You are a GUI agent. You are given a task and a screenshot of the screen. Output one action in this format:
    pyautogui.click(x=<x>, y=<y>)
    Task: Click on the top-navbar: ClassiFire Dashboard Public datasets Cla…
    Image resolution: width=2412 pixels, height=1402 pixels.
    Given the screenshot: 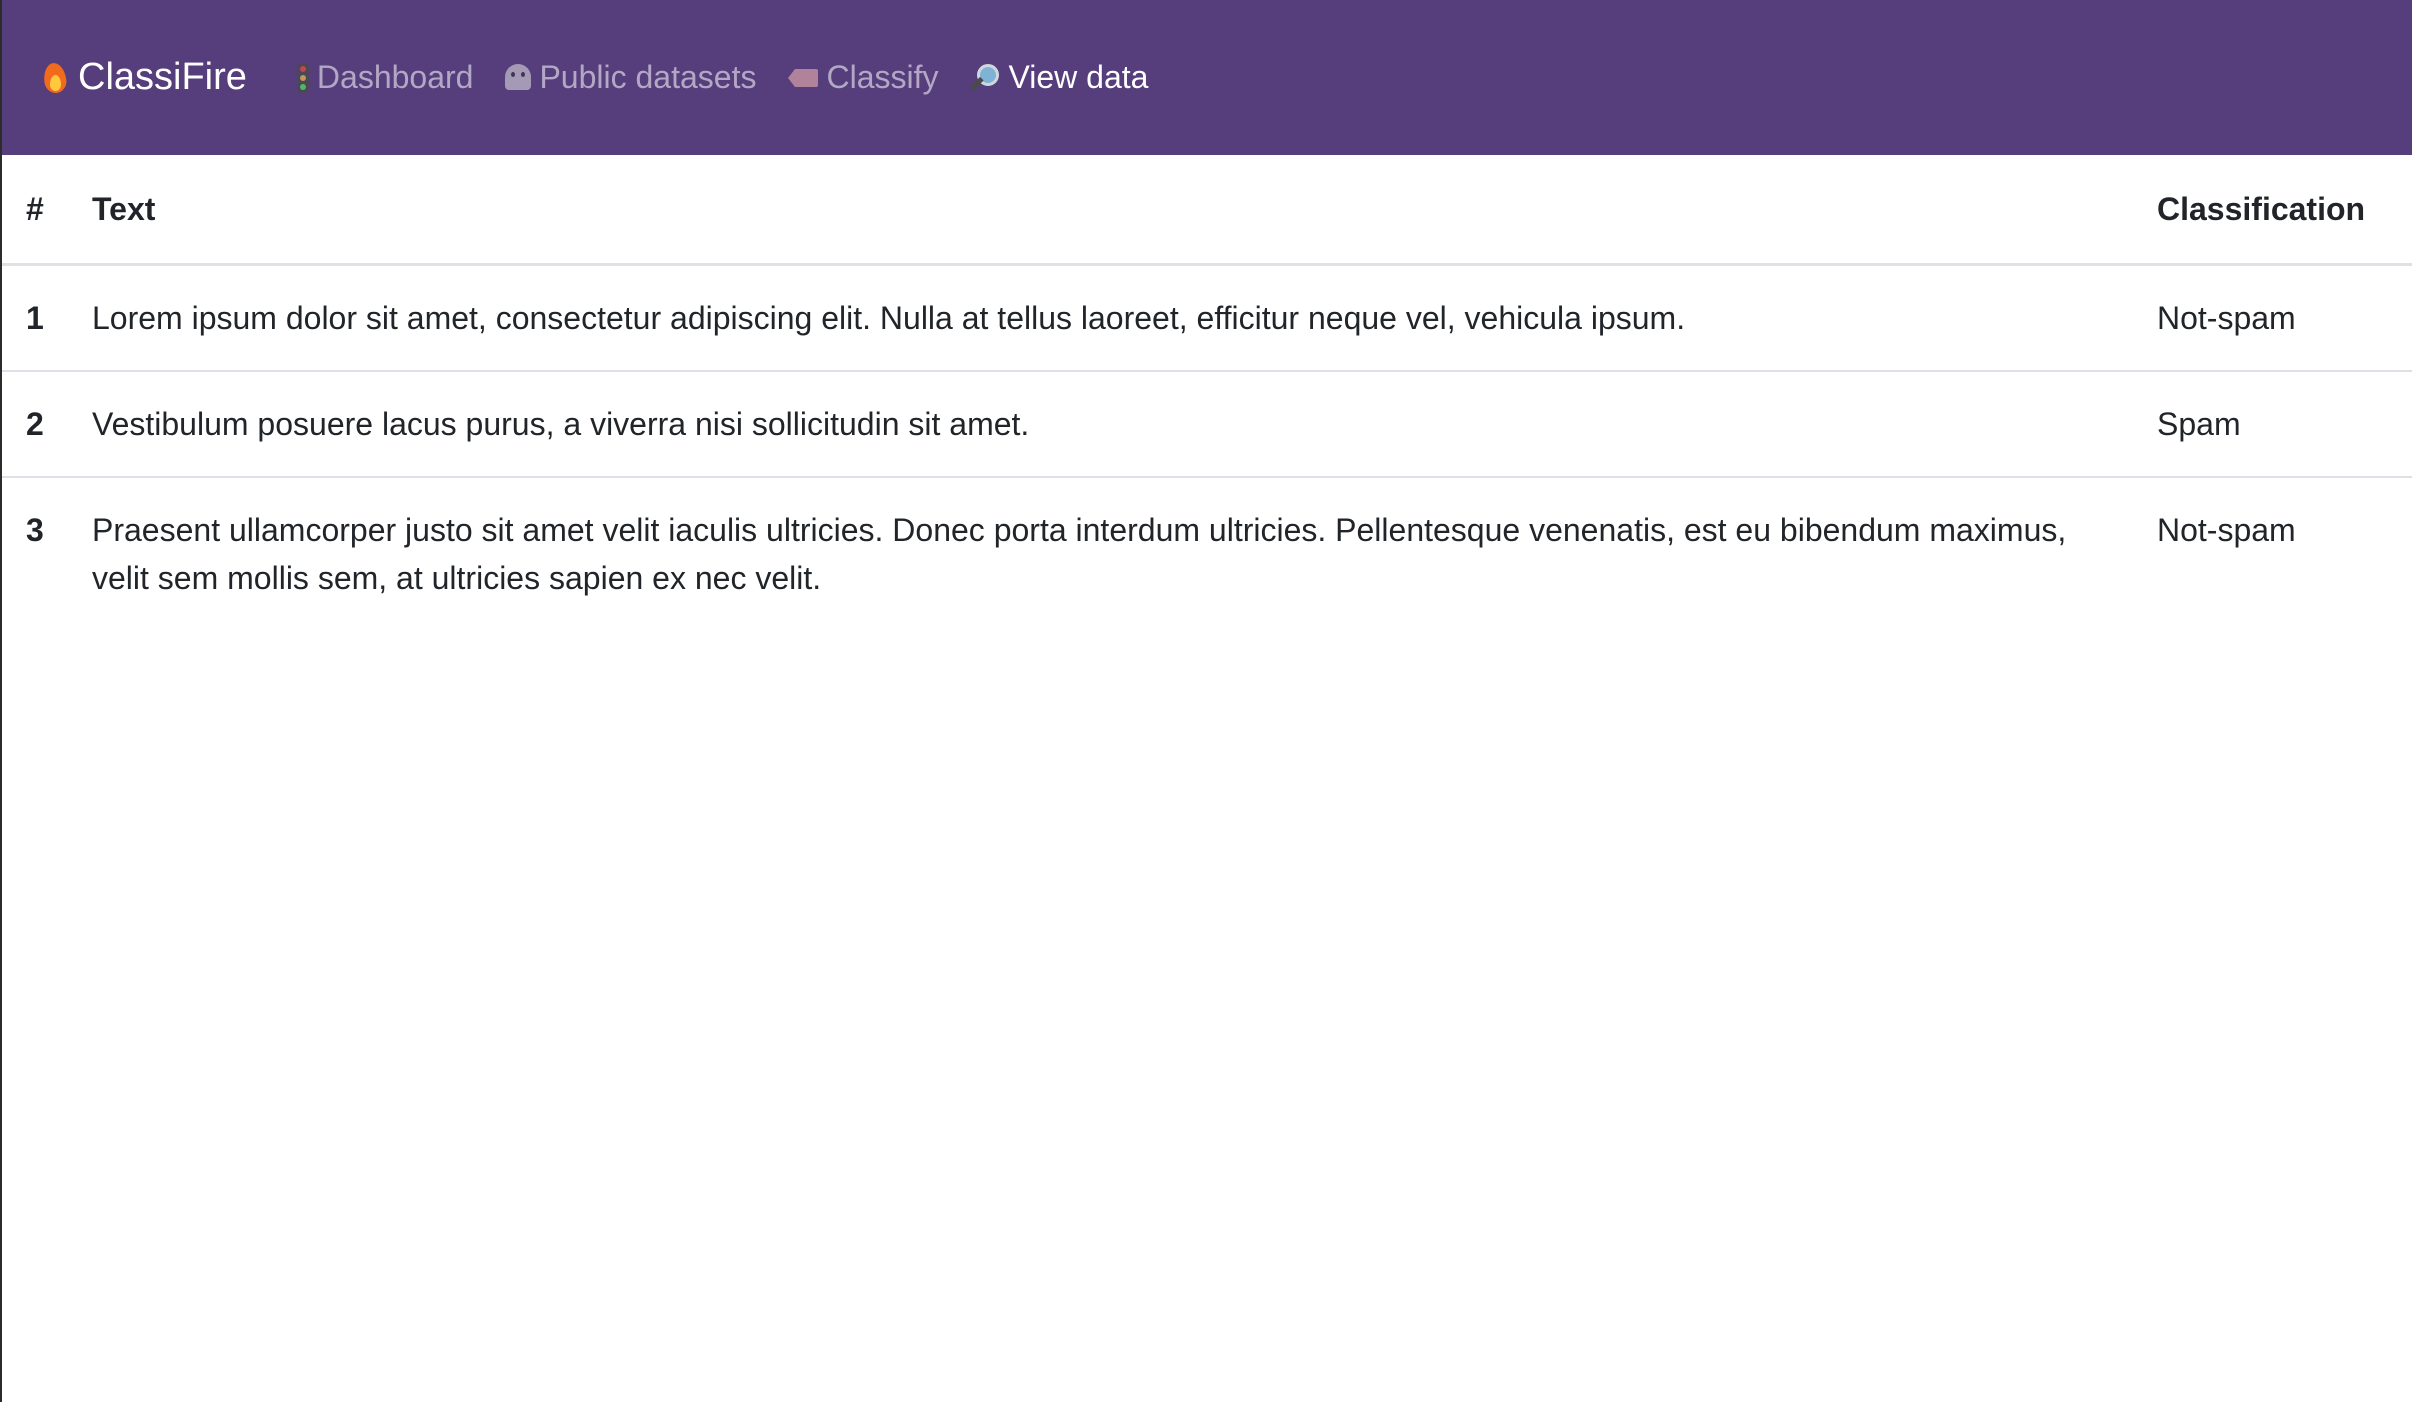 What is the action you would take?
    pyautogui.click(x=1207, y=77)
    